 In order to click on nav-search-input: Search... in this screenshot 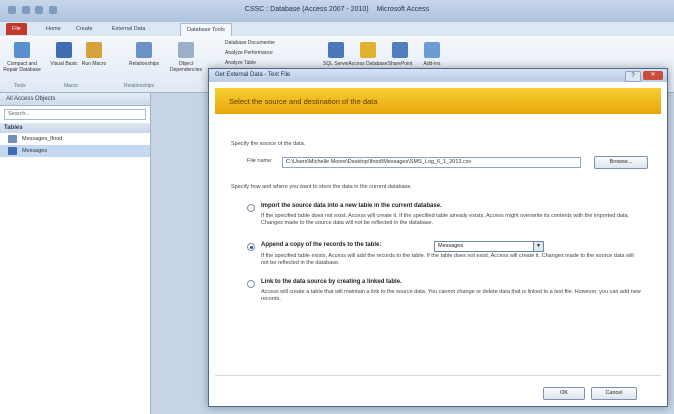, I will do `click(75, 114)`.